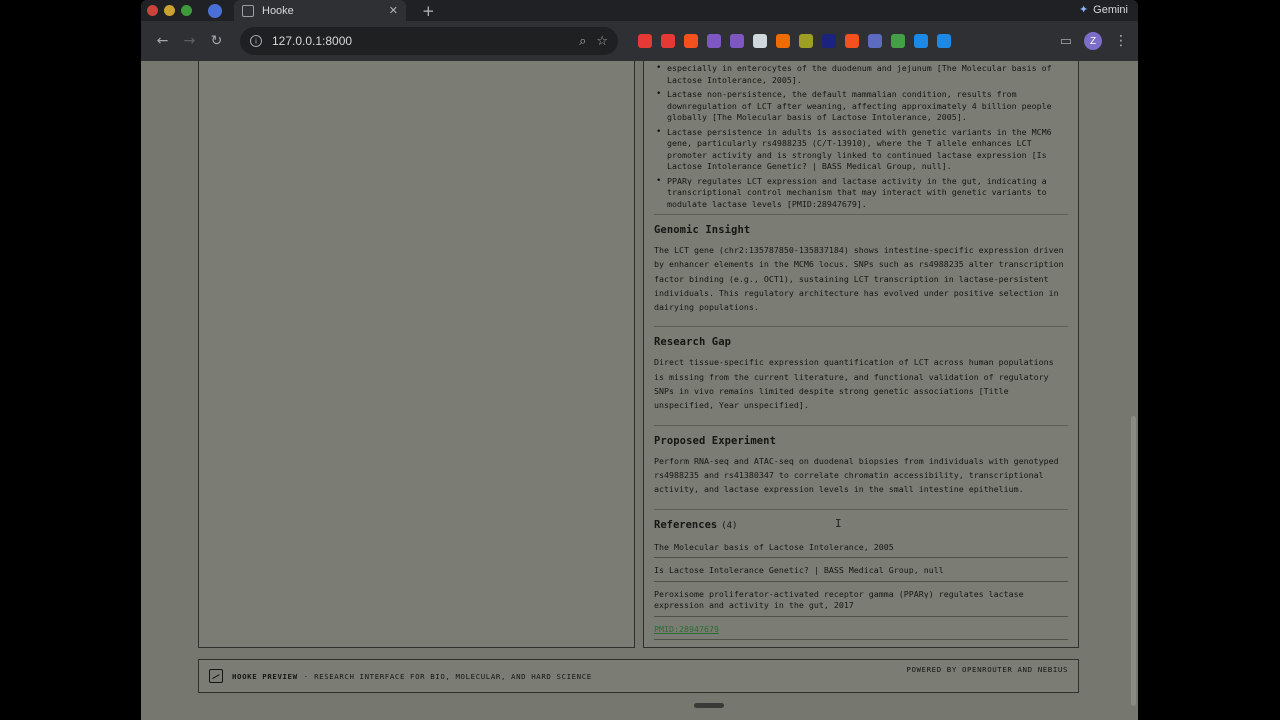  What do you see at coordinates (686, 524) in the screenshot?
I see `references-title: References` at bounding box center [686, 524].